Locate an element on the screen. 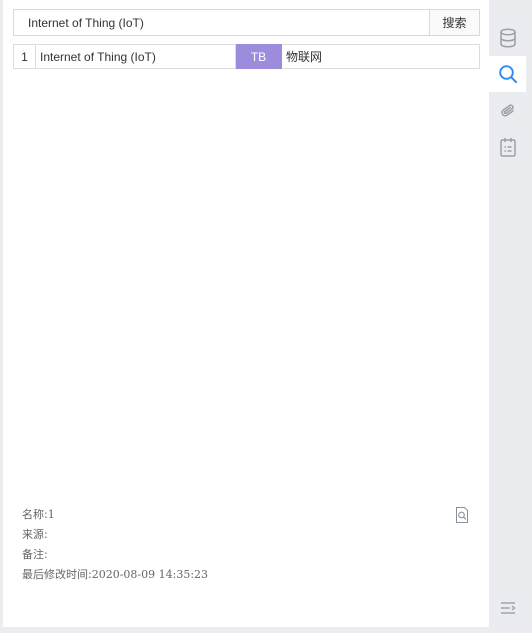 The height and width of the screenshot is (633, 532). detail-name-value: 1 is located at coordinates (51, 514).